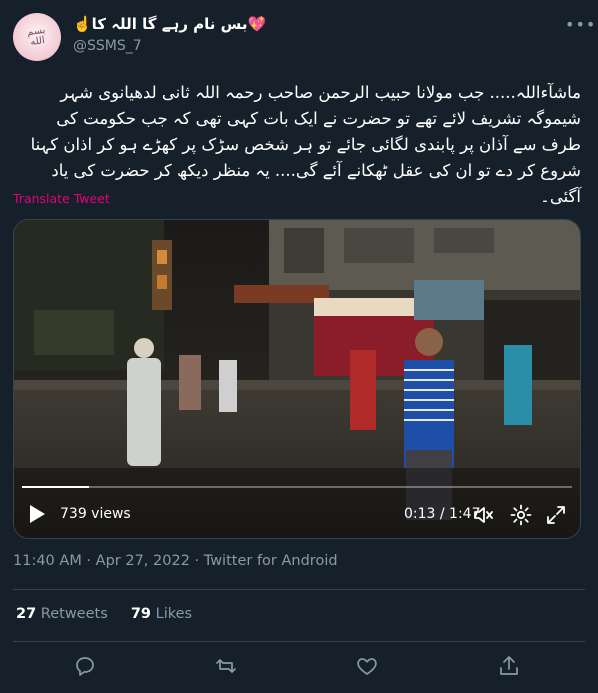 This screenshot has width=598, height=693. Describe the element at coordinates (107, 46) in the screenshot. I see `user-handle: @SSMS_7` at that location.